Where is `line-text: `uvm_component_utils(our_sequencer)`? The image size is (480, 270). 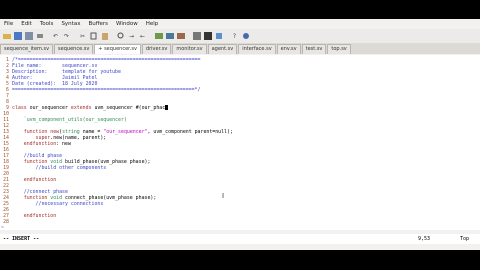 line-text: `uvm_component_utils(our_sequencer) is located at coordinates (69, 120).